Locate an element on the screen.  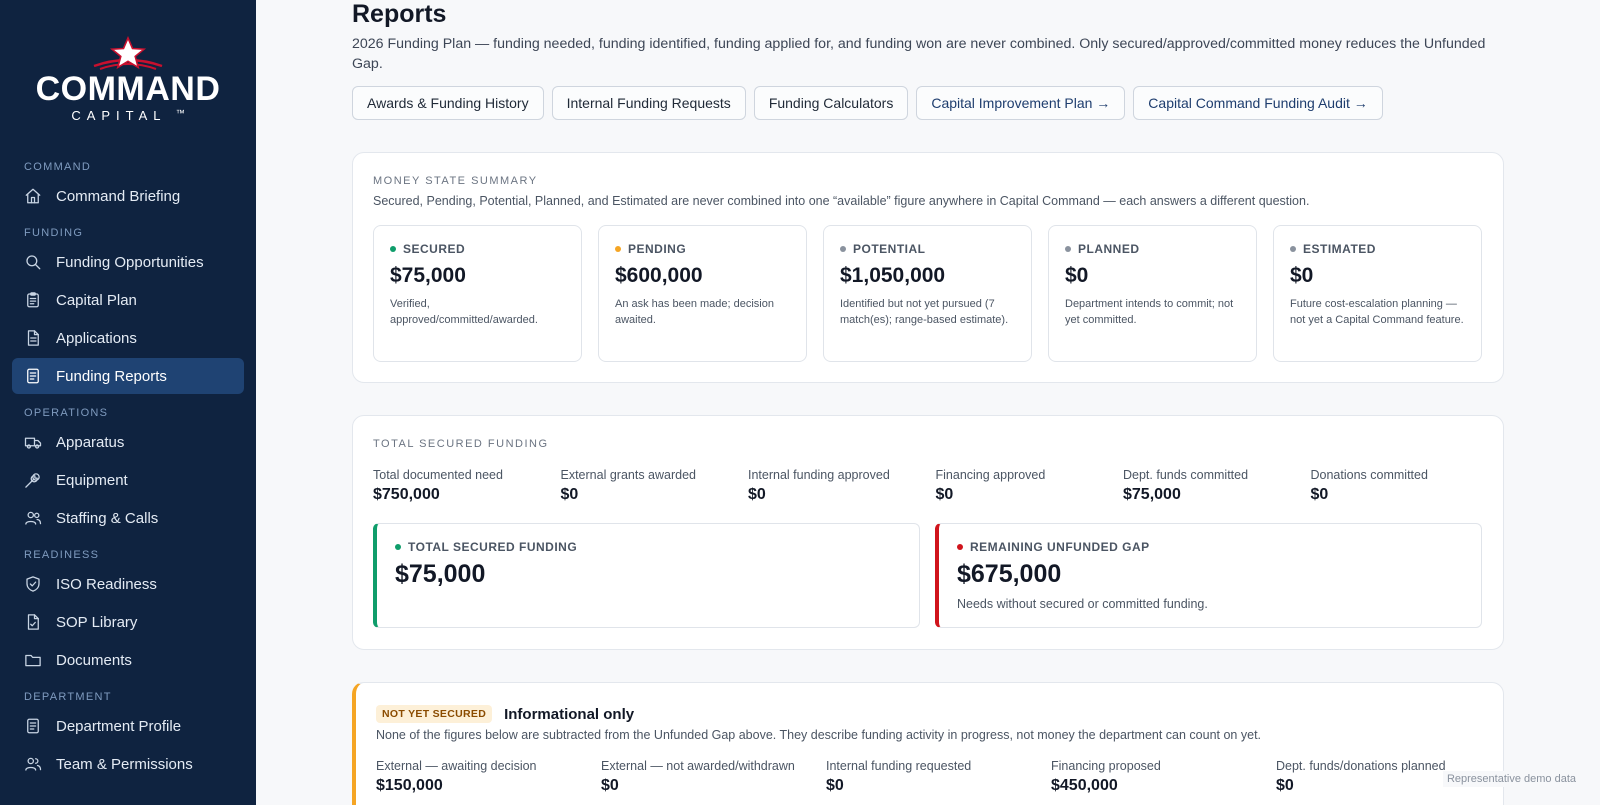
money-state-value: $600,000 is located at coordinates (659, 275).